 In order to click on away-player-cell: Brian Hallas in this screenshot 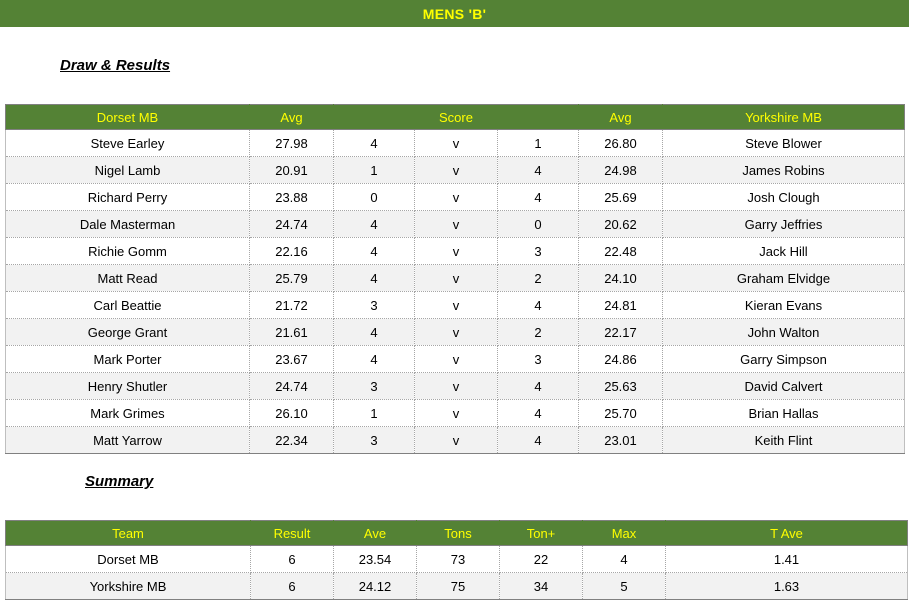, I will do `click(783, 413)`.